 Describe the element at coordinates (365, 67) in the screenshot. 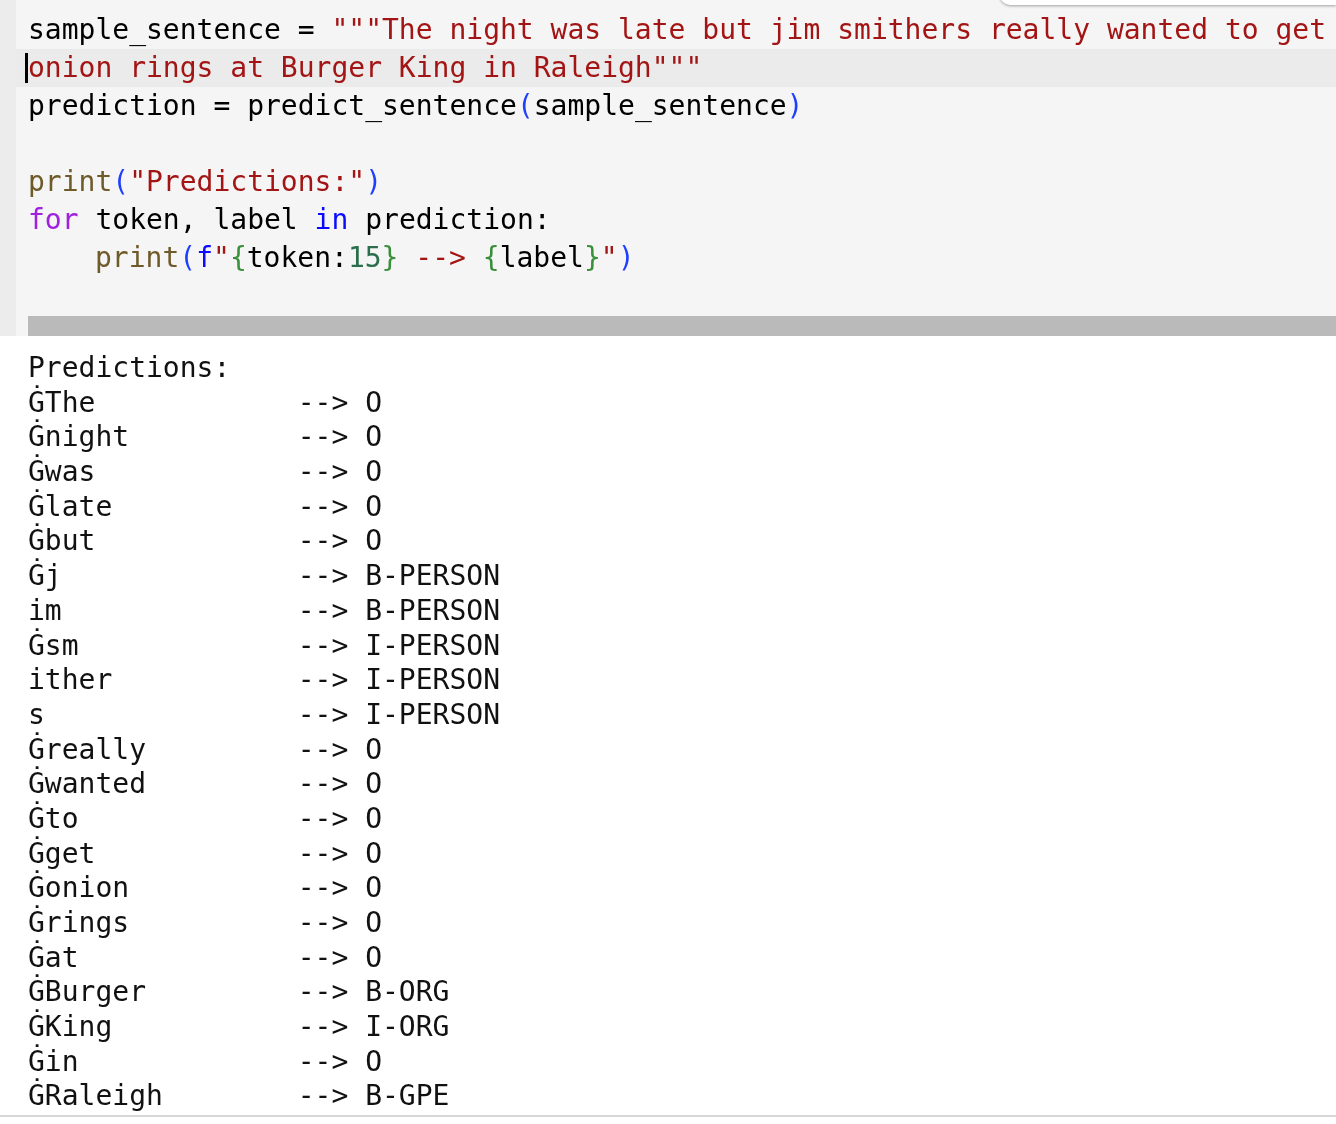

I see `code-line: onion rings at Burger King in Raleigh"""` at that location.